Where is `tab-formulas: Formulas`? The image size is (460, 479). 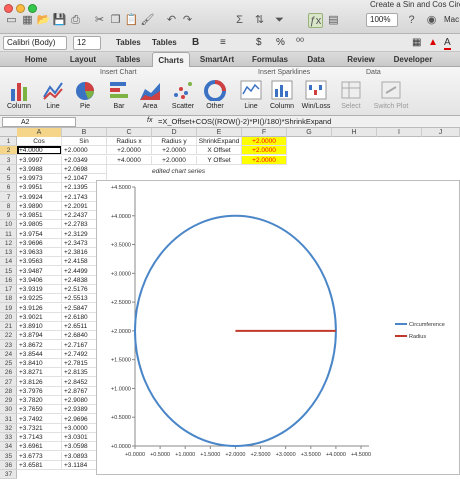
tab-formulas: Formulas is located at coordinates (270, 59).